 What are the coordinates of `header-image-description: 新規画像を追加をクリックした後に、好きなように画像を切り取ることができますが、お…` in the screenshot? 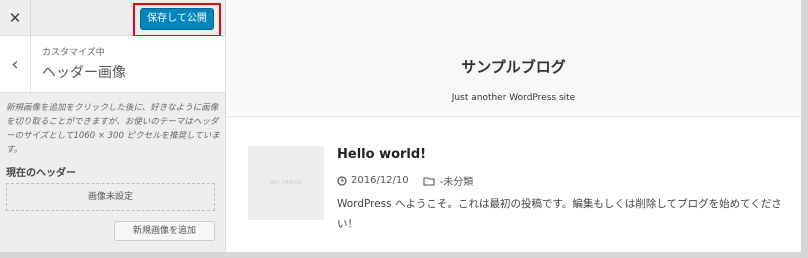 It's located at (113, 129).